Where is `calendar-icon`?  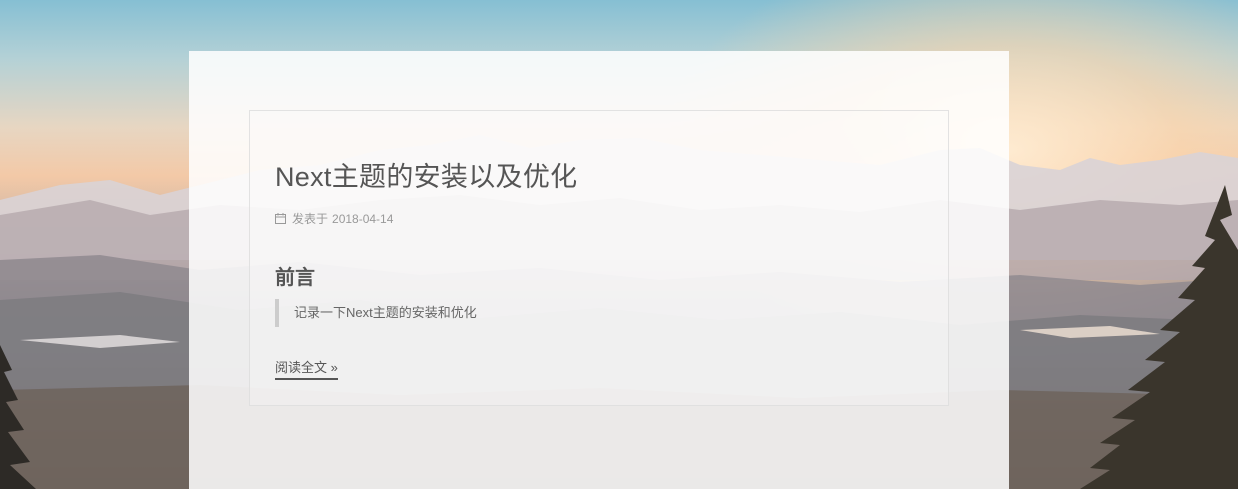
calendar-icon is located at coordinates (280, 218).